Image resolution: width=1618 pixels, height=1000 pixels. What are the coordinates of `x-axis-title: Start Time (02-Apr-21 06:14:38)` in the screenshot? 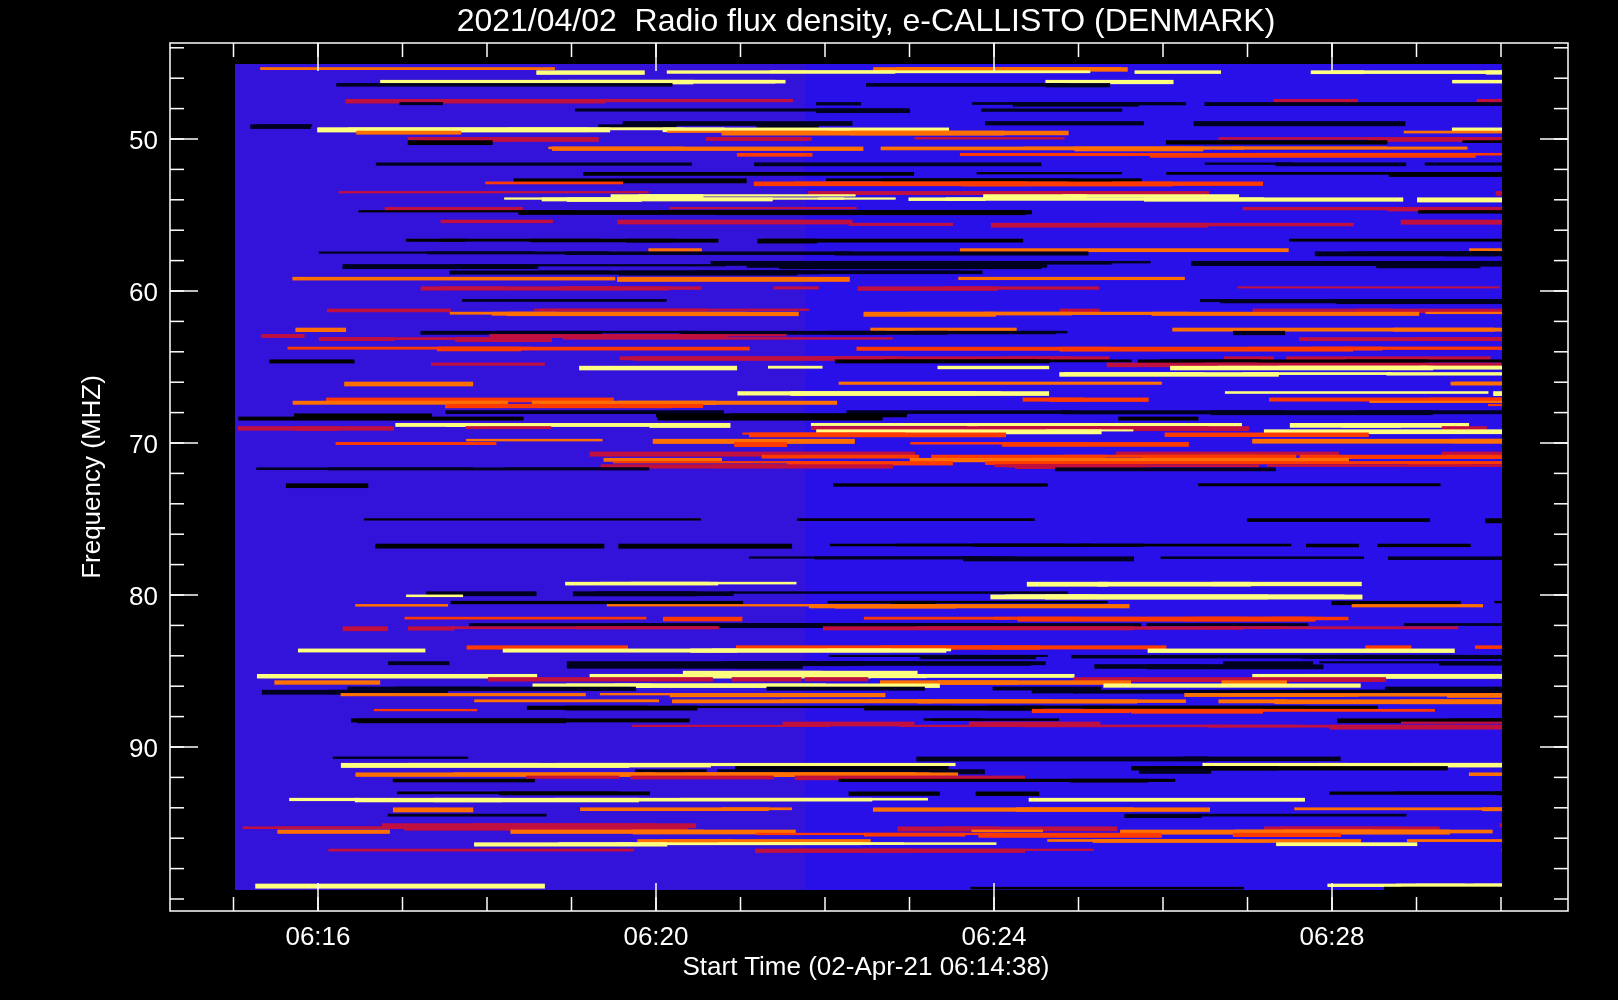 It's located at (866, 966).